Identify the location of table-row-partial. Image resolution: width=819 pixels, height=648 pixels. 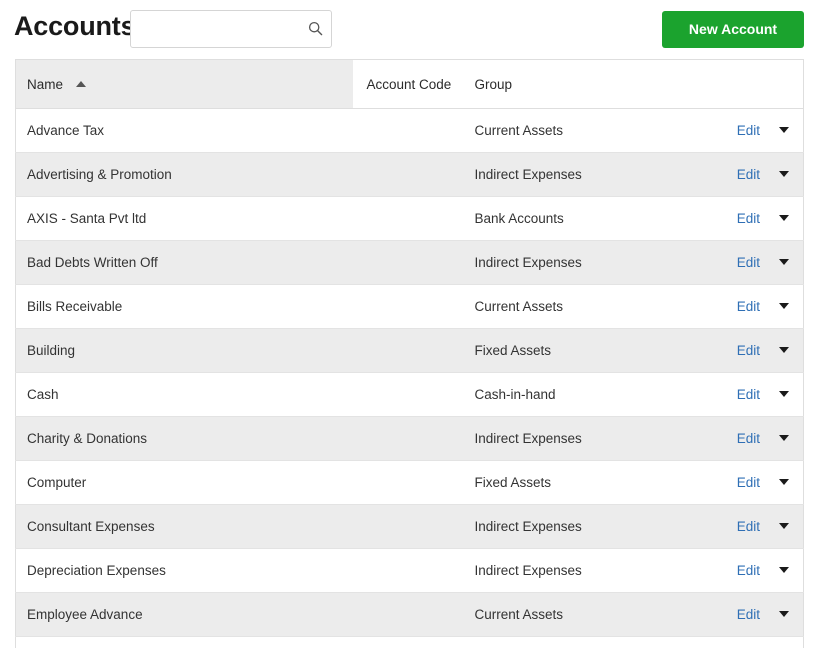
(409, 642).